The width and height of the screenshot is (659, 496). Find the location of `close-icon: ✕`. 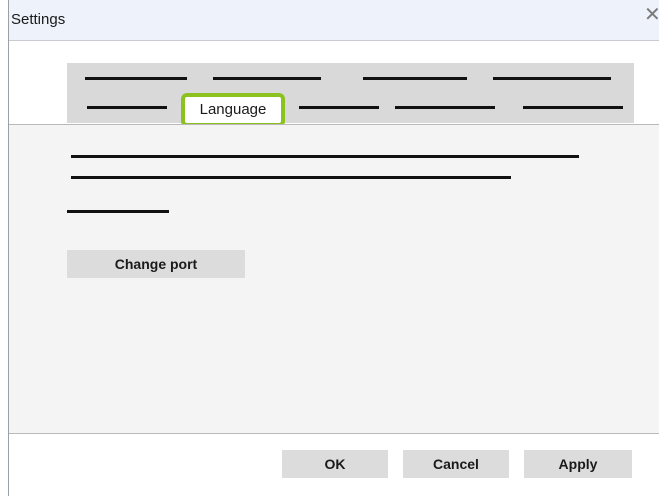

close-icon: ✕ is located at coordinates (651, 16).